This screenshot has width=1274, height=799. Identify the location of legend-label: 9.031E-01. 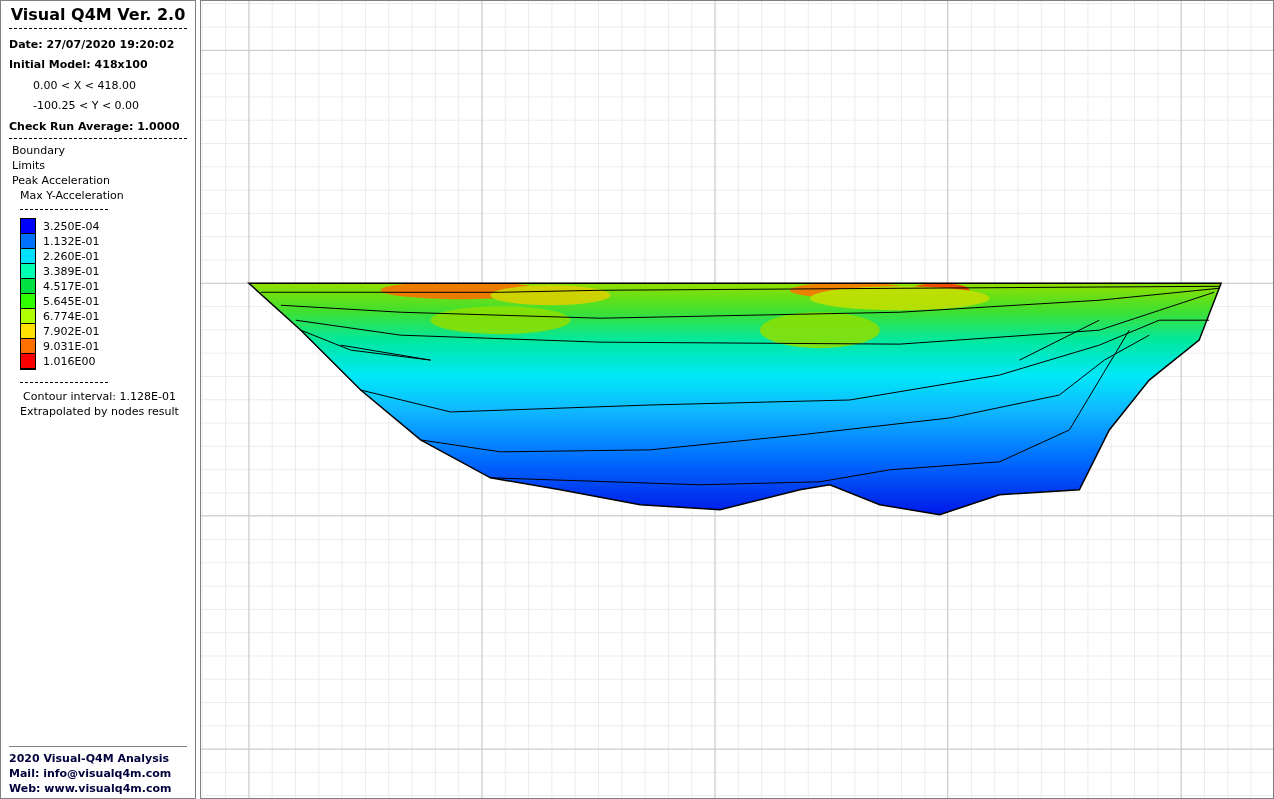
(71, 346).